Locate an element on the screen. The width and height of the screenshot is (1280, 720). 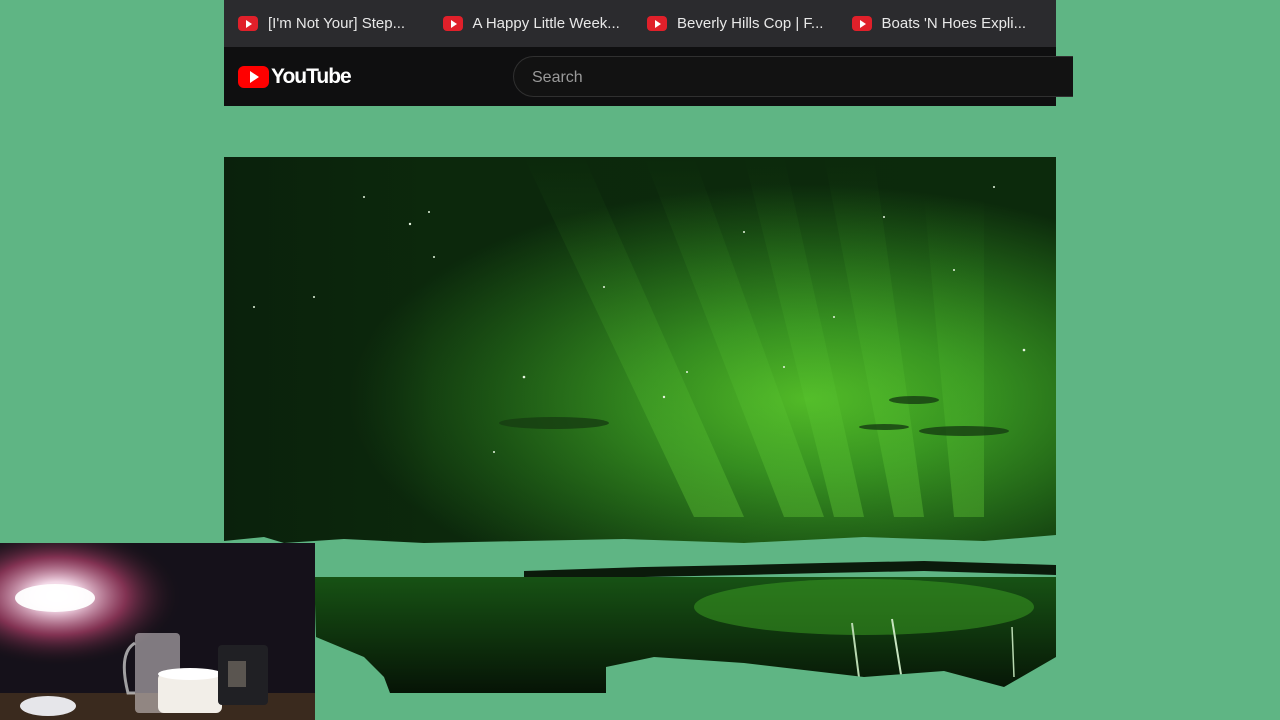
youtube-masthead: YouTube is located at coordinates (648, 76).